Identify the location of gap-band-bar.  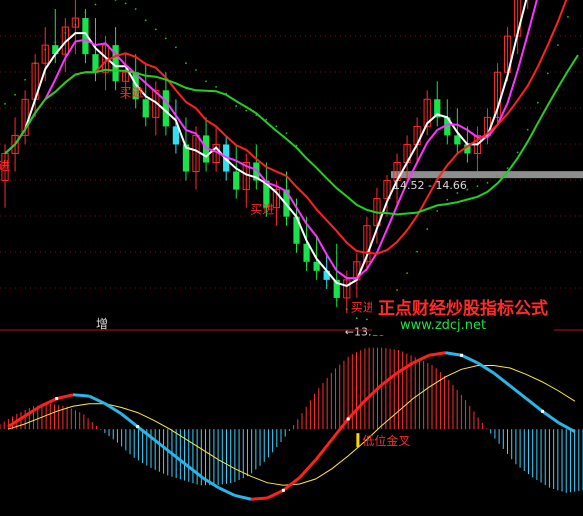
(486, 175).